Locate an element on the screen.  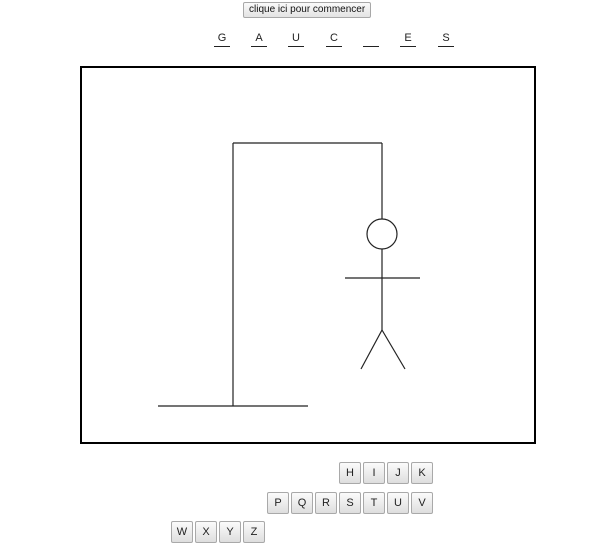
key-button: W is located at coordinates (182, 532).